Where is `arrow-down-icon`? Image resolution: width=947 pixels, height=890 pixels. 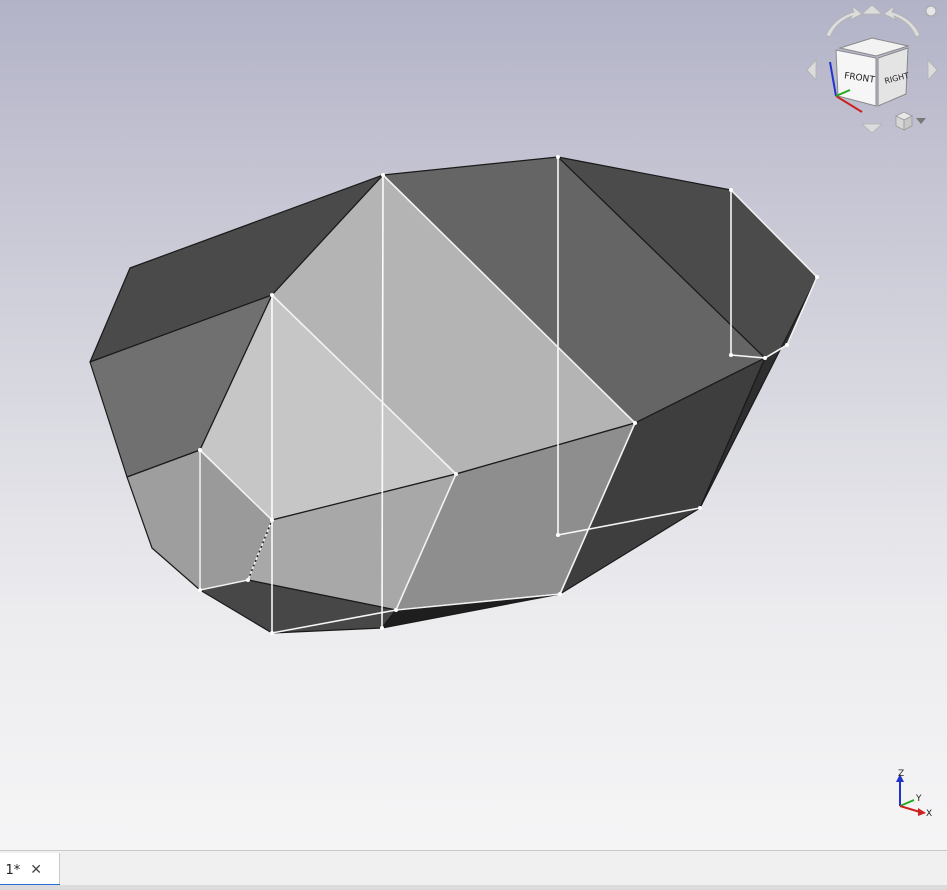
arrow-down-icon is located at coordinates (872, 128).